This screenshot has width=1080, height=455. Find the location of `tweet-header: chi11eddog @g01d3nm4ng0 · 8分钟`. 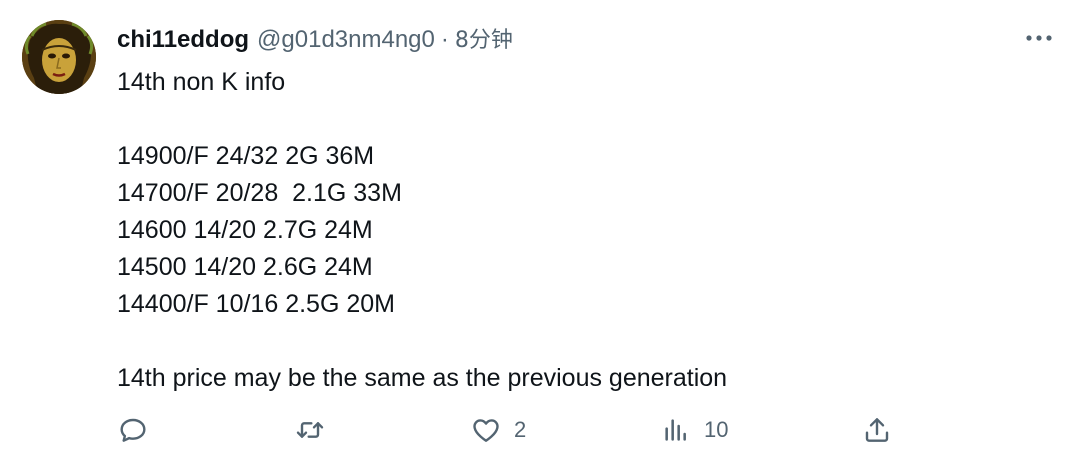

tweet-header: chi11eddog @g01d3nm4ng0 · 8分钟 is located at coordinates (315, 39).